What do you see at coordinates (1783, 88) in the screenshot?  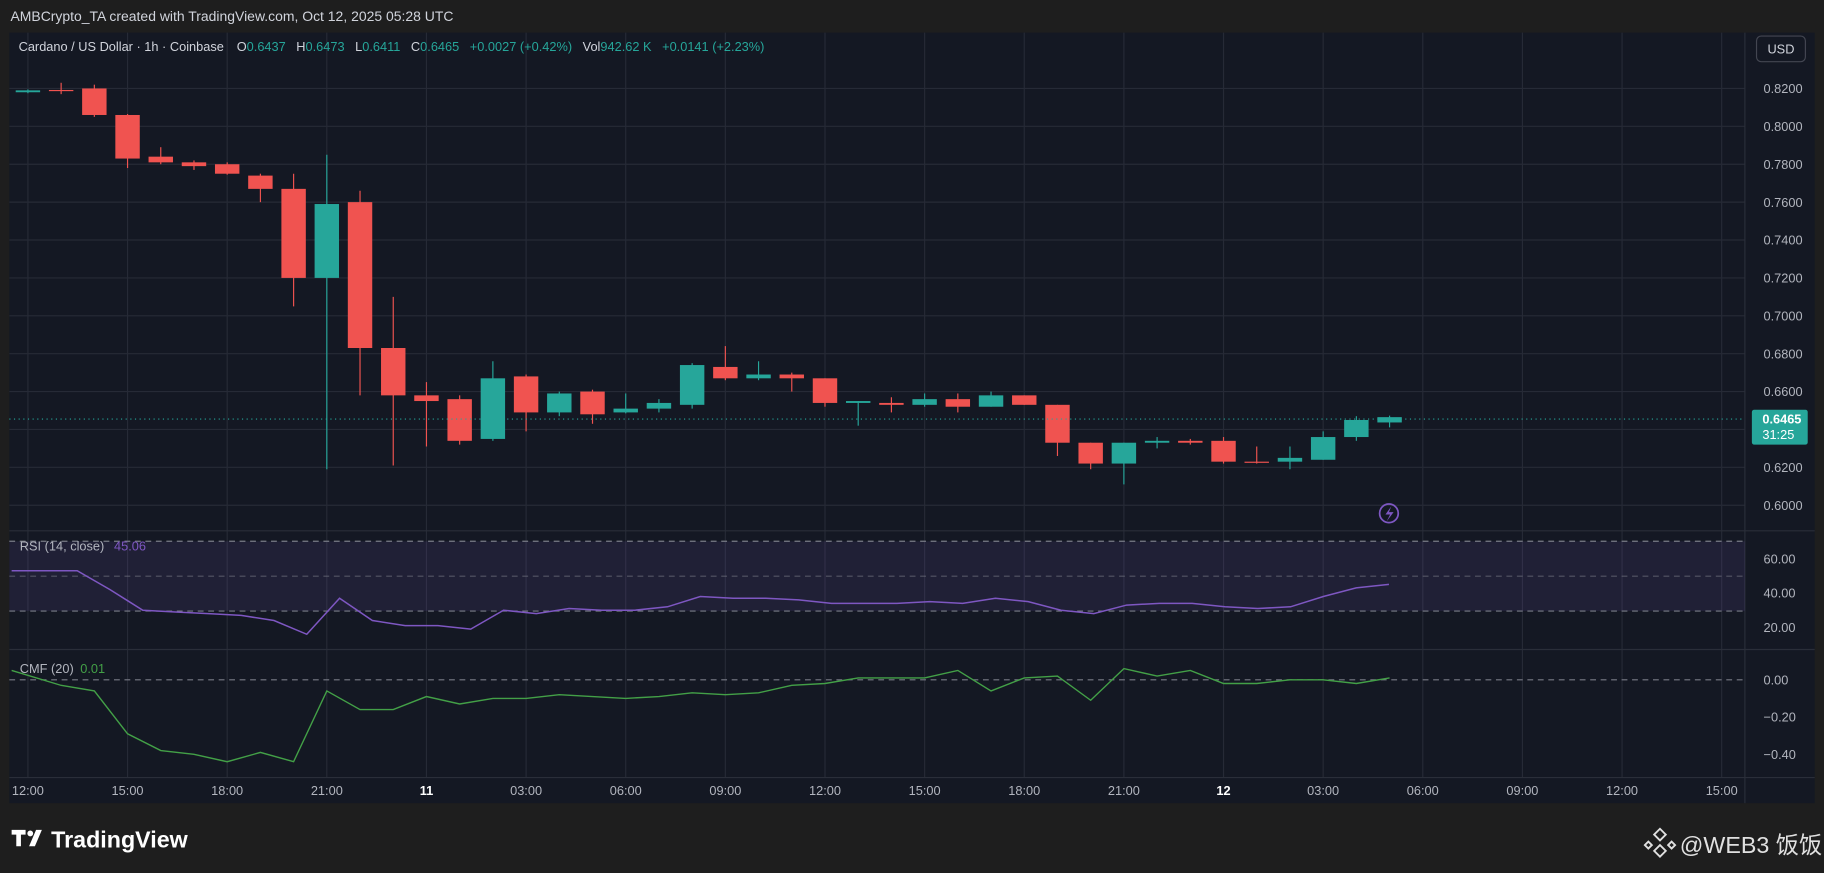 I see `price-tick: 0.8200` at bounding box center [1783, 88].